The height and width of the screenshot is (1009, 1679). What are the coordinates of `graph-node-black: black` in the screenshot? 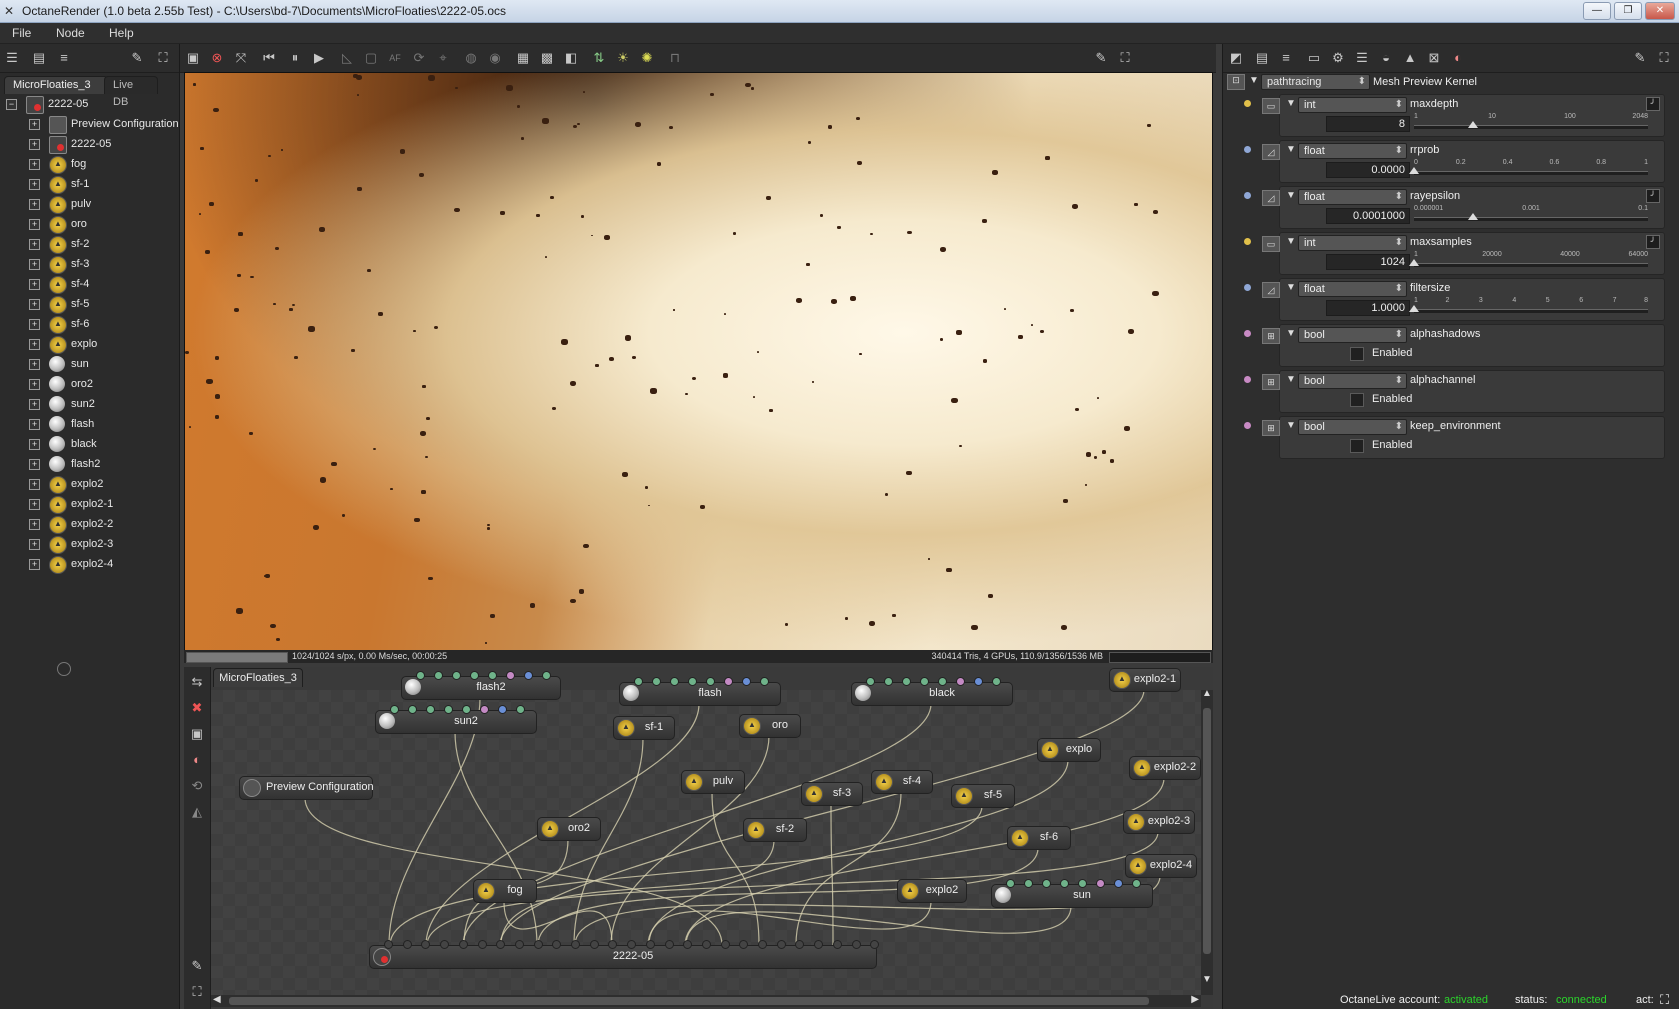 It's located at (932, 691).